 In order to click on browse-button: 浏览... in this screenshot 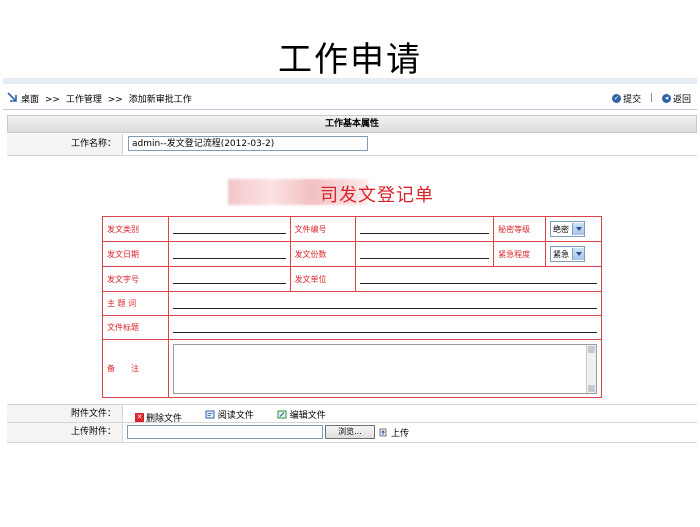, I will do `click(350, 432)`.